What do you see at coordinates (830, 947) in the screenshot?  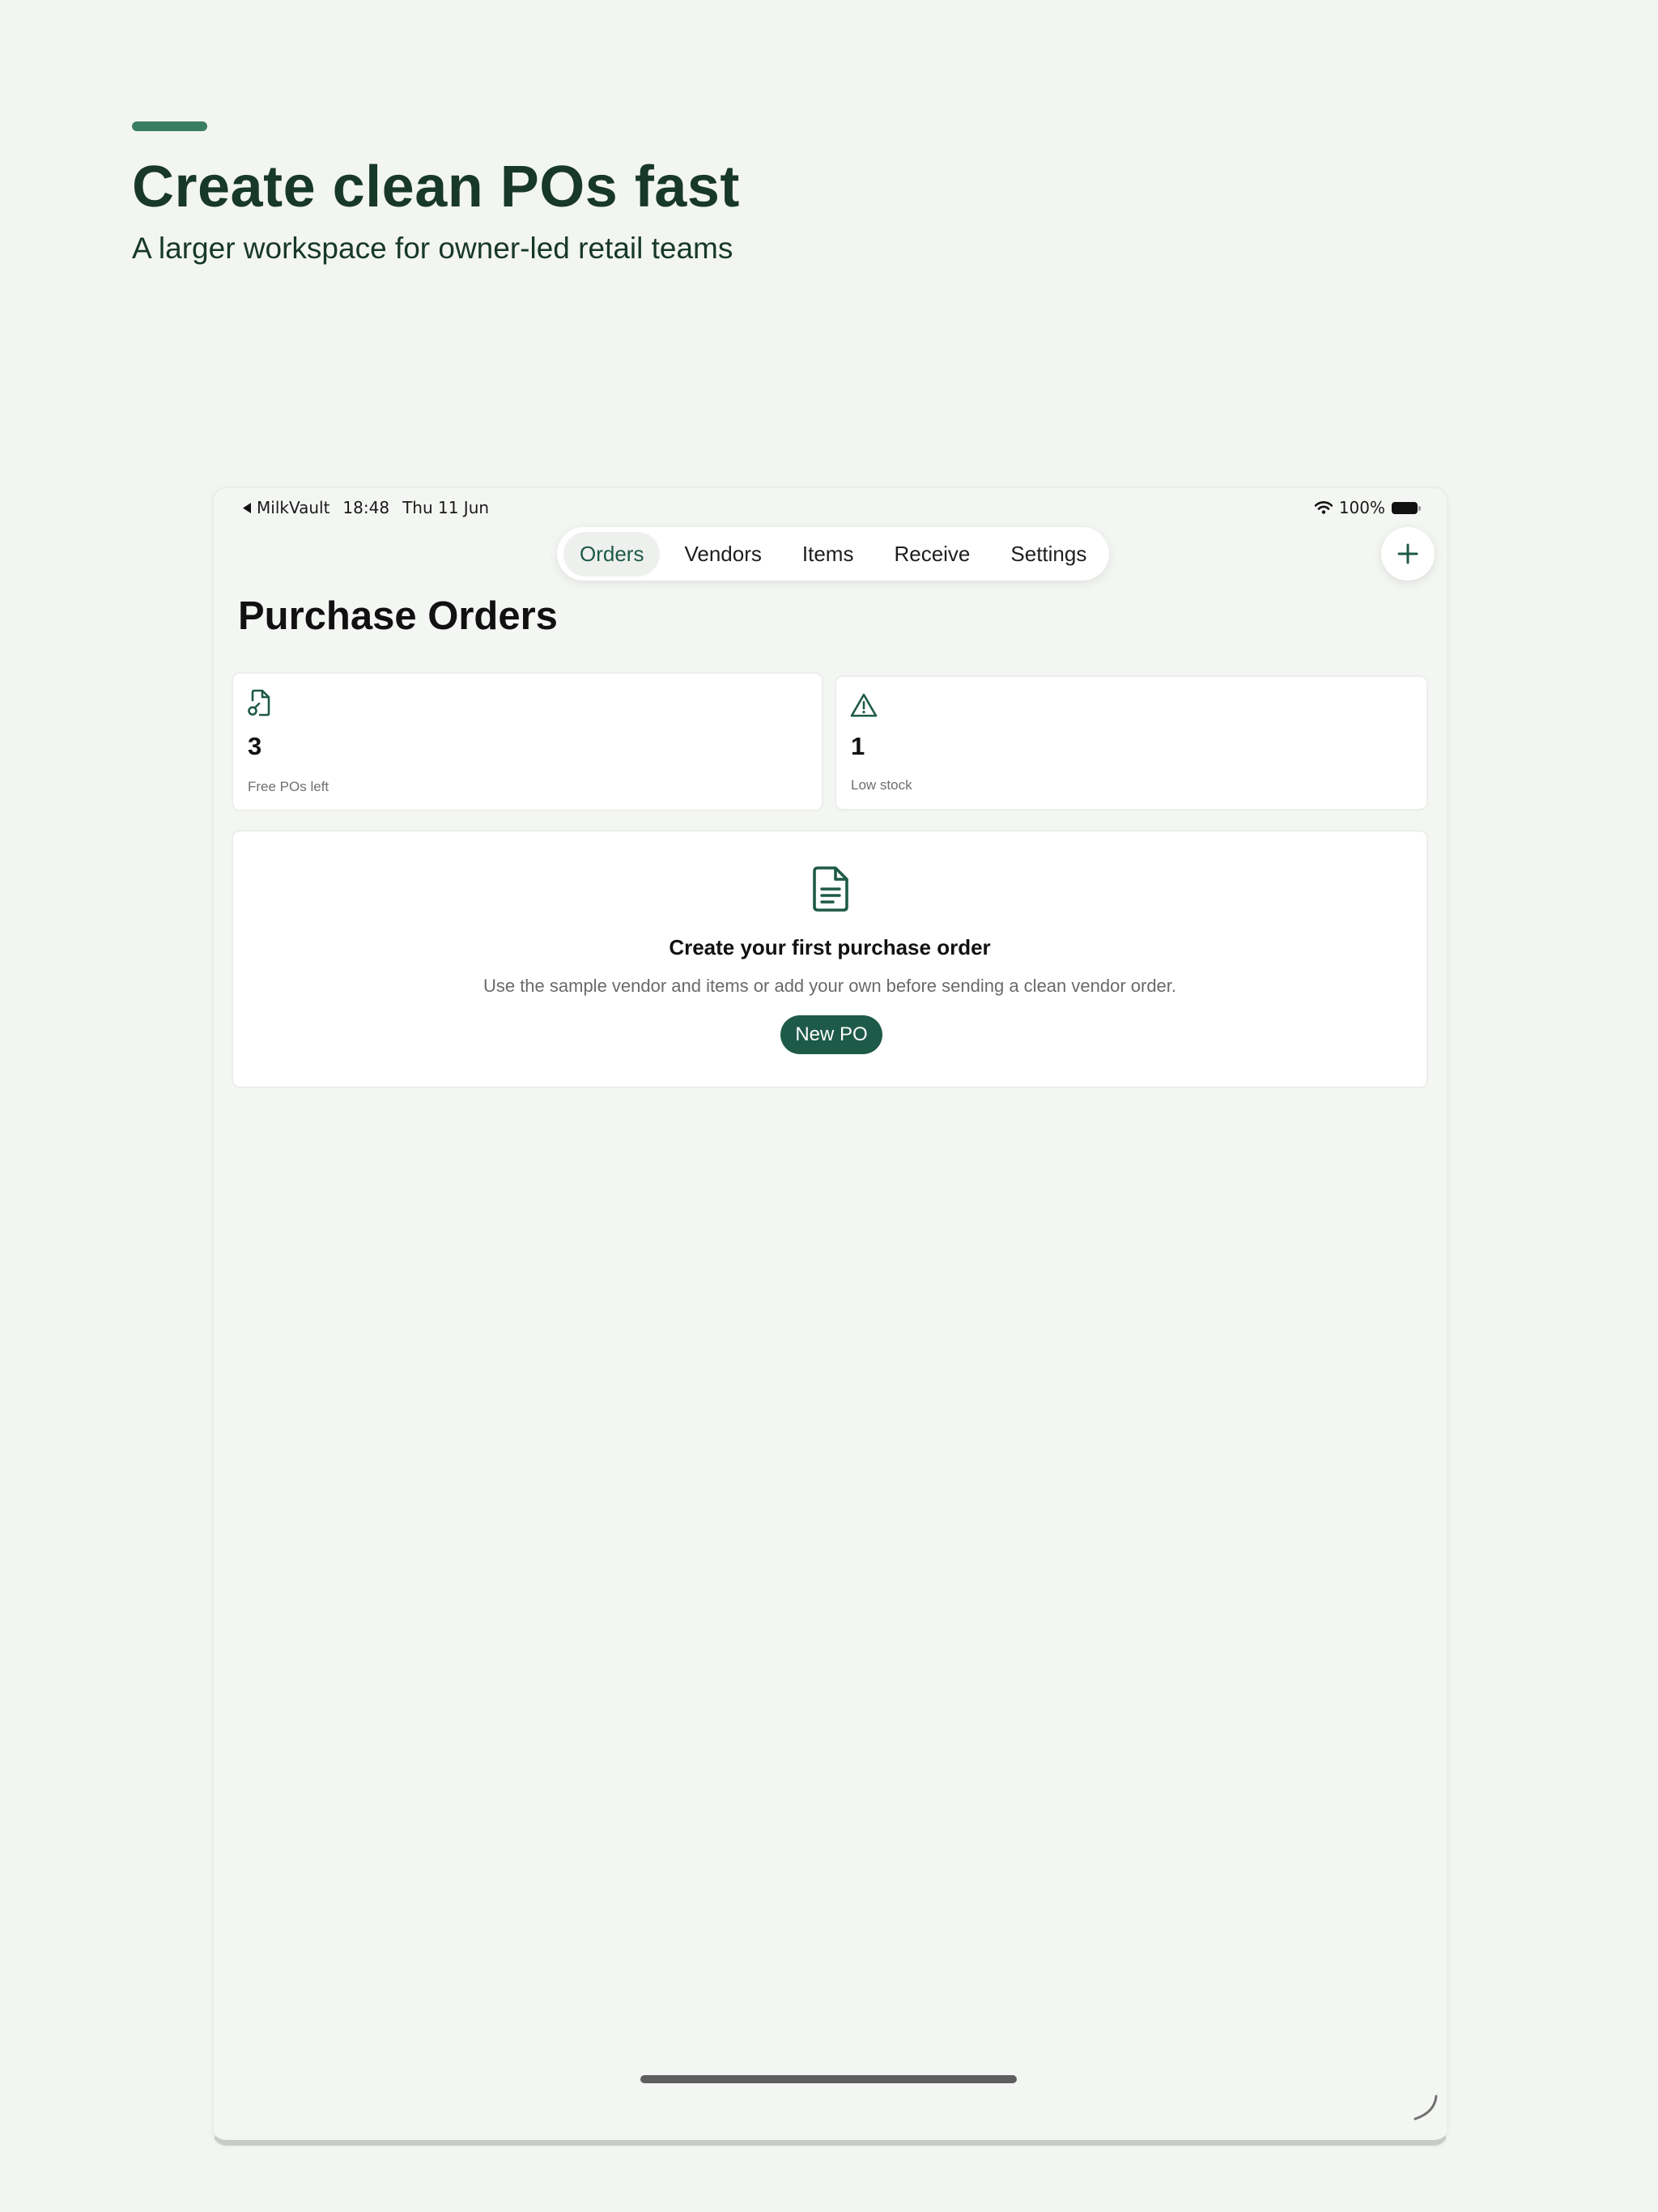 I see `empty-state-title: Create your first purchase order` at bounding box center [830, 947].